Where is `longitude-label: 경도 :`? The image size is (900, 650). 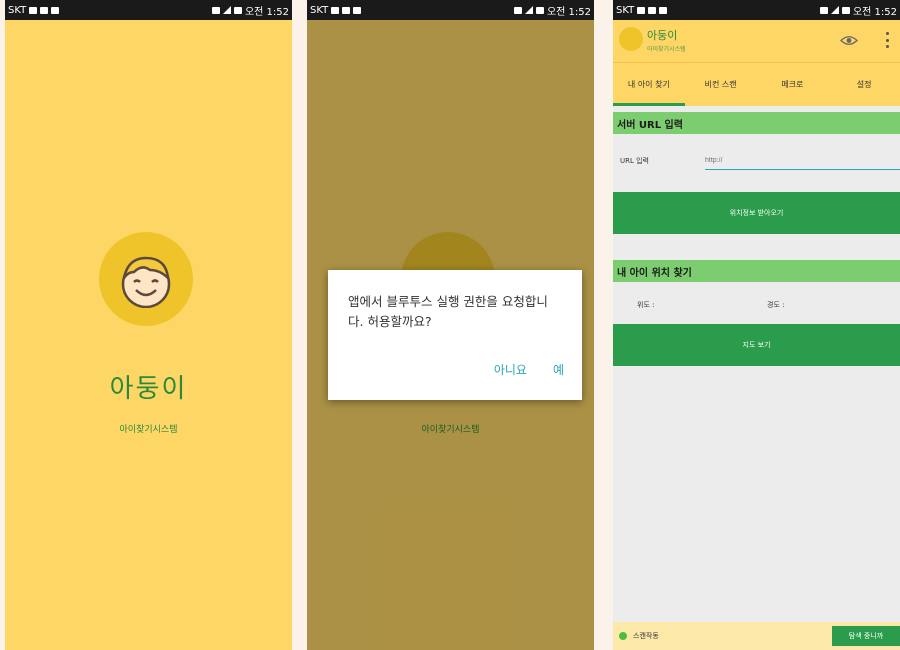 longitude-label: 경도 : is located at coordinates (776, 305).